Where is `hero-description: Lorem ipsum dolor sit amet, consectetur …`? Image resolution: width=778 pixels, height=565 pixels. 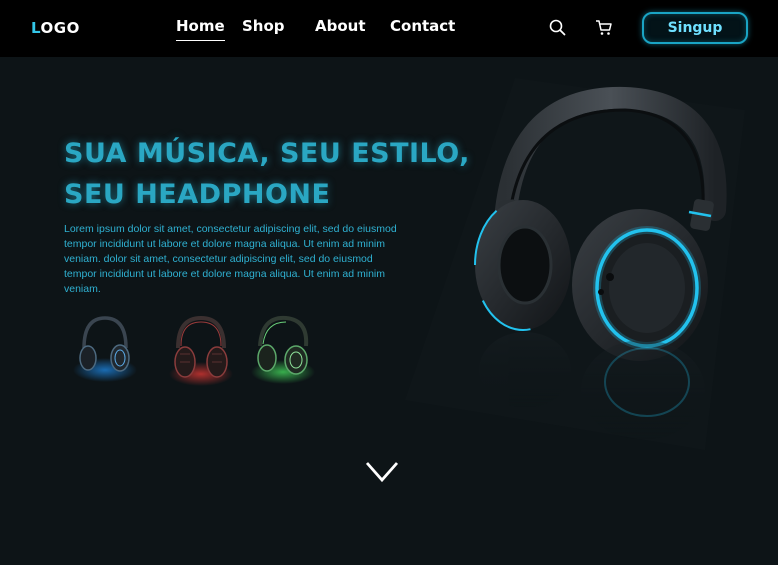 hero-description: Lorem ipsum dolor sit amet, consectetur … is located at coordinates (246, 259).